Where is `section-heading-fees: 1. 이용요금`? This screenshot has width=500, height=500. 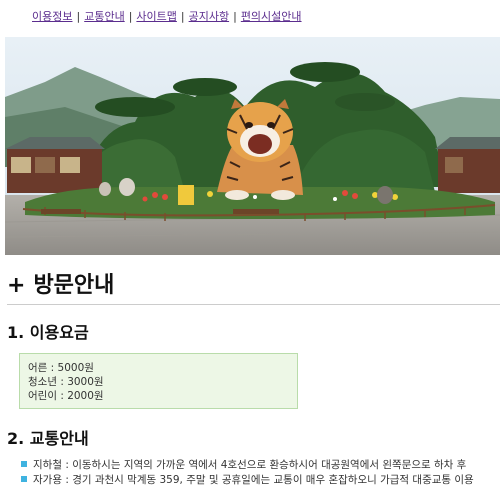 section-heading-fees: 1. 이용요금 is located at coordinates (48, 332).